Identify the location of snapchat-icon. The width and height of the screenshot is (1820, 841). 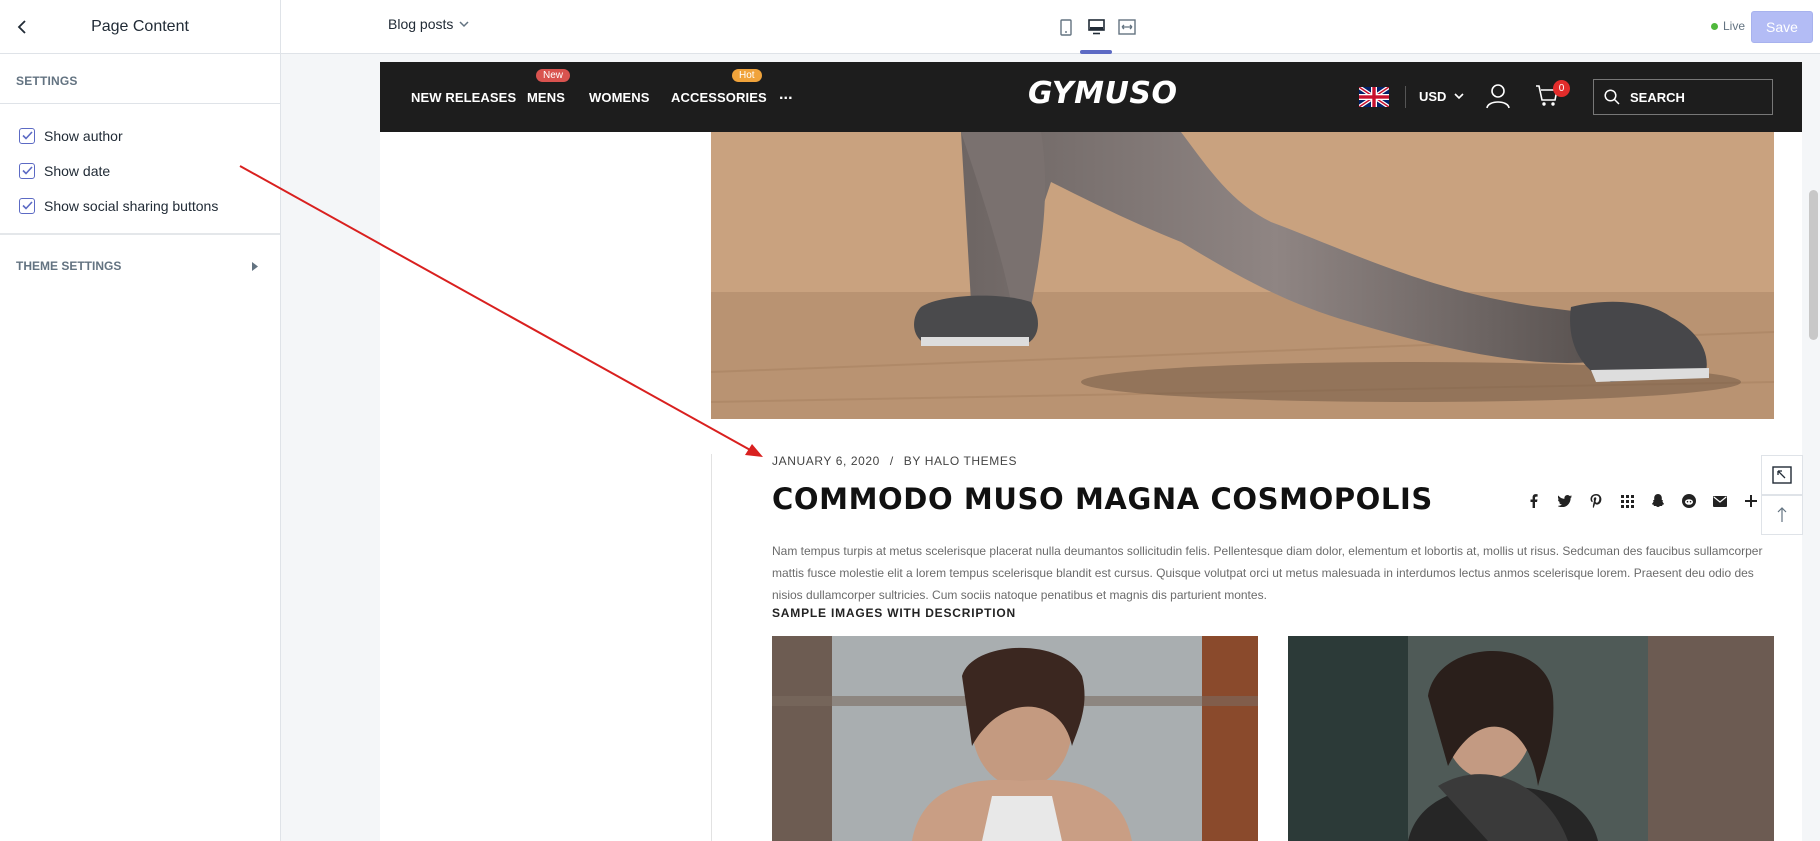
(1658, 501).